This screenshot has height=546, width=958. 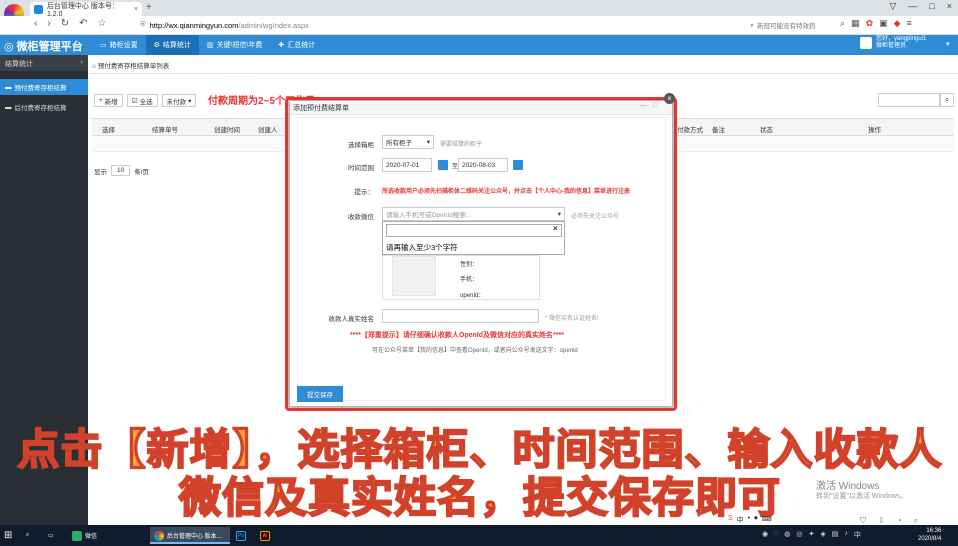 What do you see at coordinates (855, 23) in the screenshot?
I see `grid-icon: ▦` at bounding box center [855, 23].